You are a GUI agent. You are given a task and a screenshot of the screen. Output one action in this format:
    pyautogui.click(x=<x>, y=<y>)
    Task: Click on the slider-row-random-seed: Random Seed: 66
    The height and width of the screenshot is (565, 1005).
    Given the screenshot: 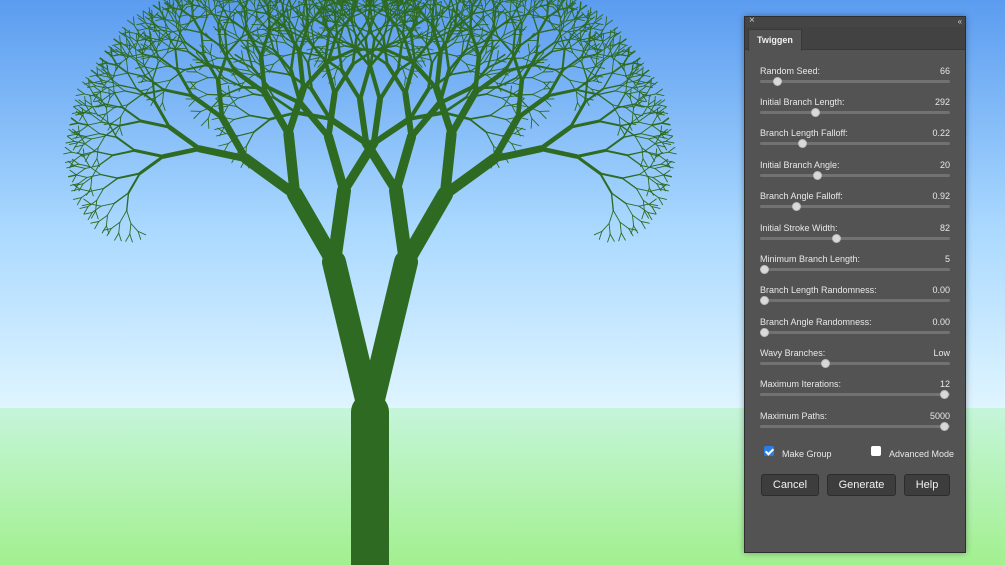 What is the action you would take?
    pyautogui.click(x=855, y=79)
    